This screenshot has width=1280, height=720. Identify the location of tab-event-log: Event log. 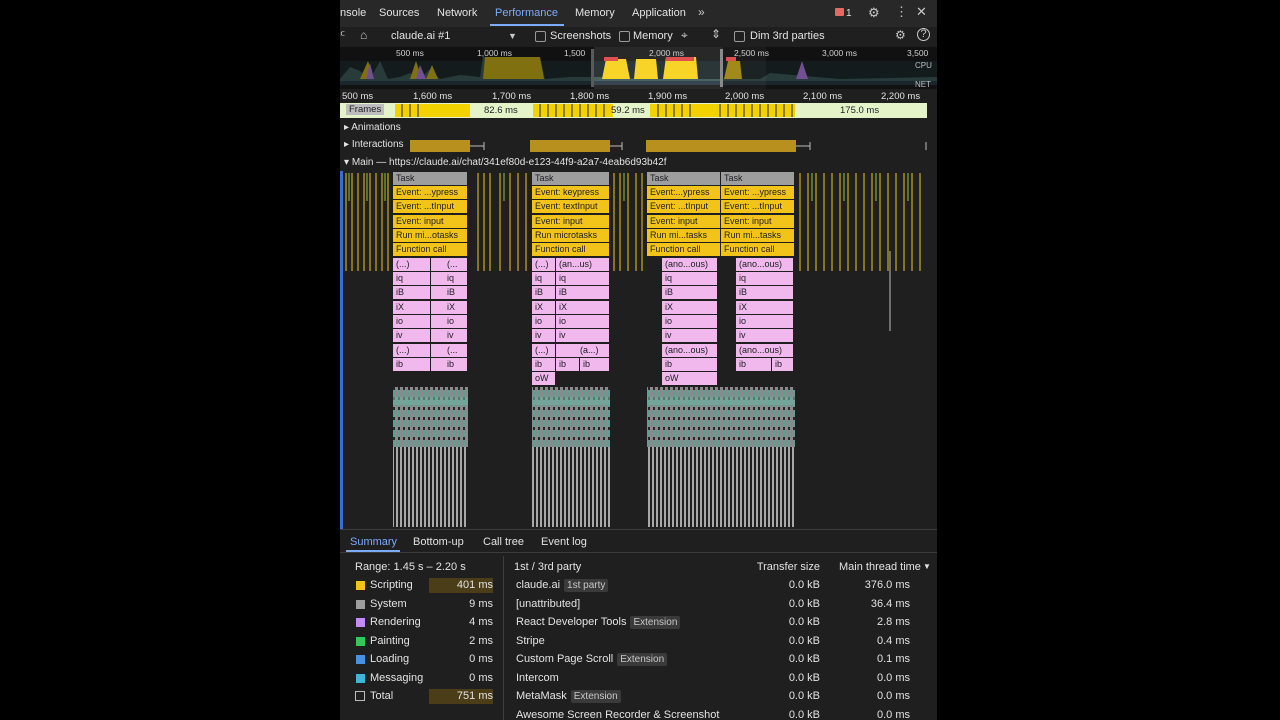
(564, 542).